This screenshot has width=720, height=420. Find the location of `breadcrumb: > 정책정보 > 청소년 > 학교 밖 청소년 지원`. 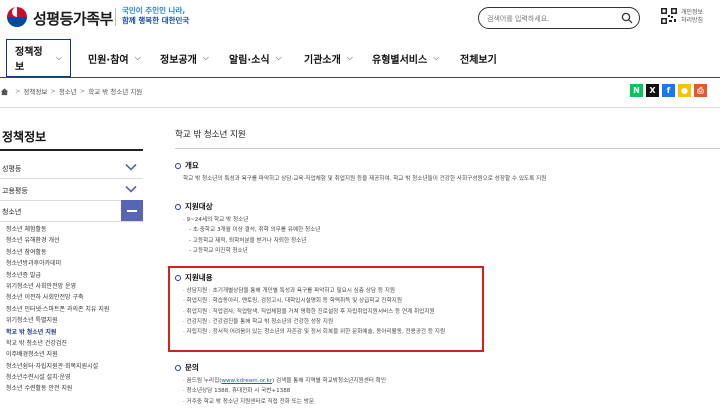

breadcrumb: > 정책정보 > 청소년 > 학교 밖 청소년 지원 is located at coordinates (71, 91).